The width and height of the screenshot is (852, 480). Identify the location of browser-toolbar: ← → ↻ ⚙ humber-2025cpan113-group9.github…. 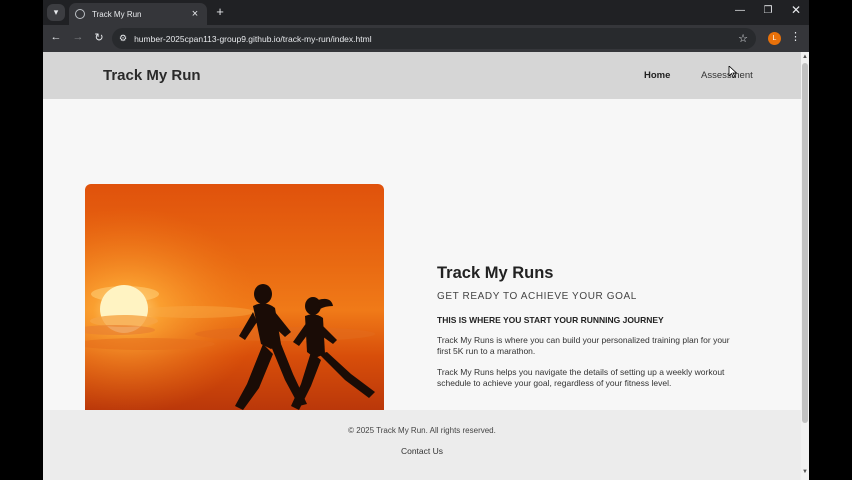
(426, 38).